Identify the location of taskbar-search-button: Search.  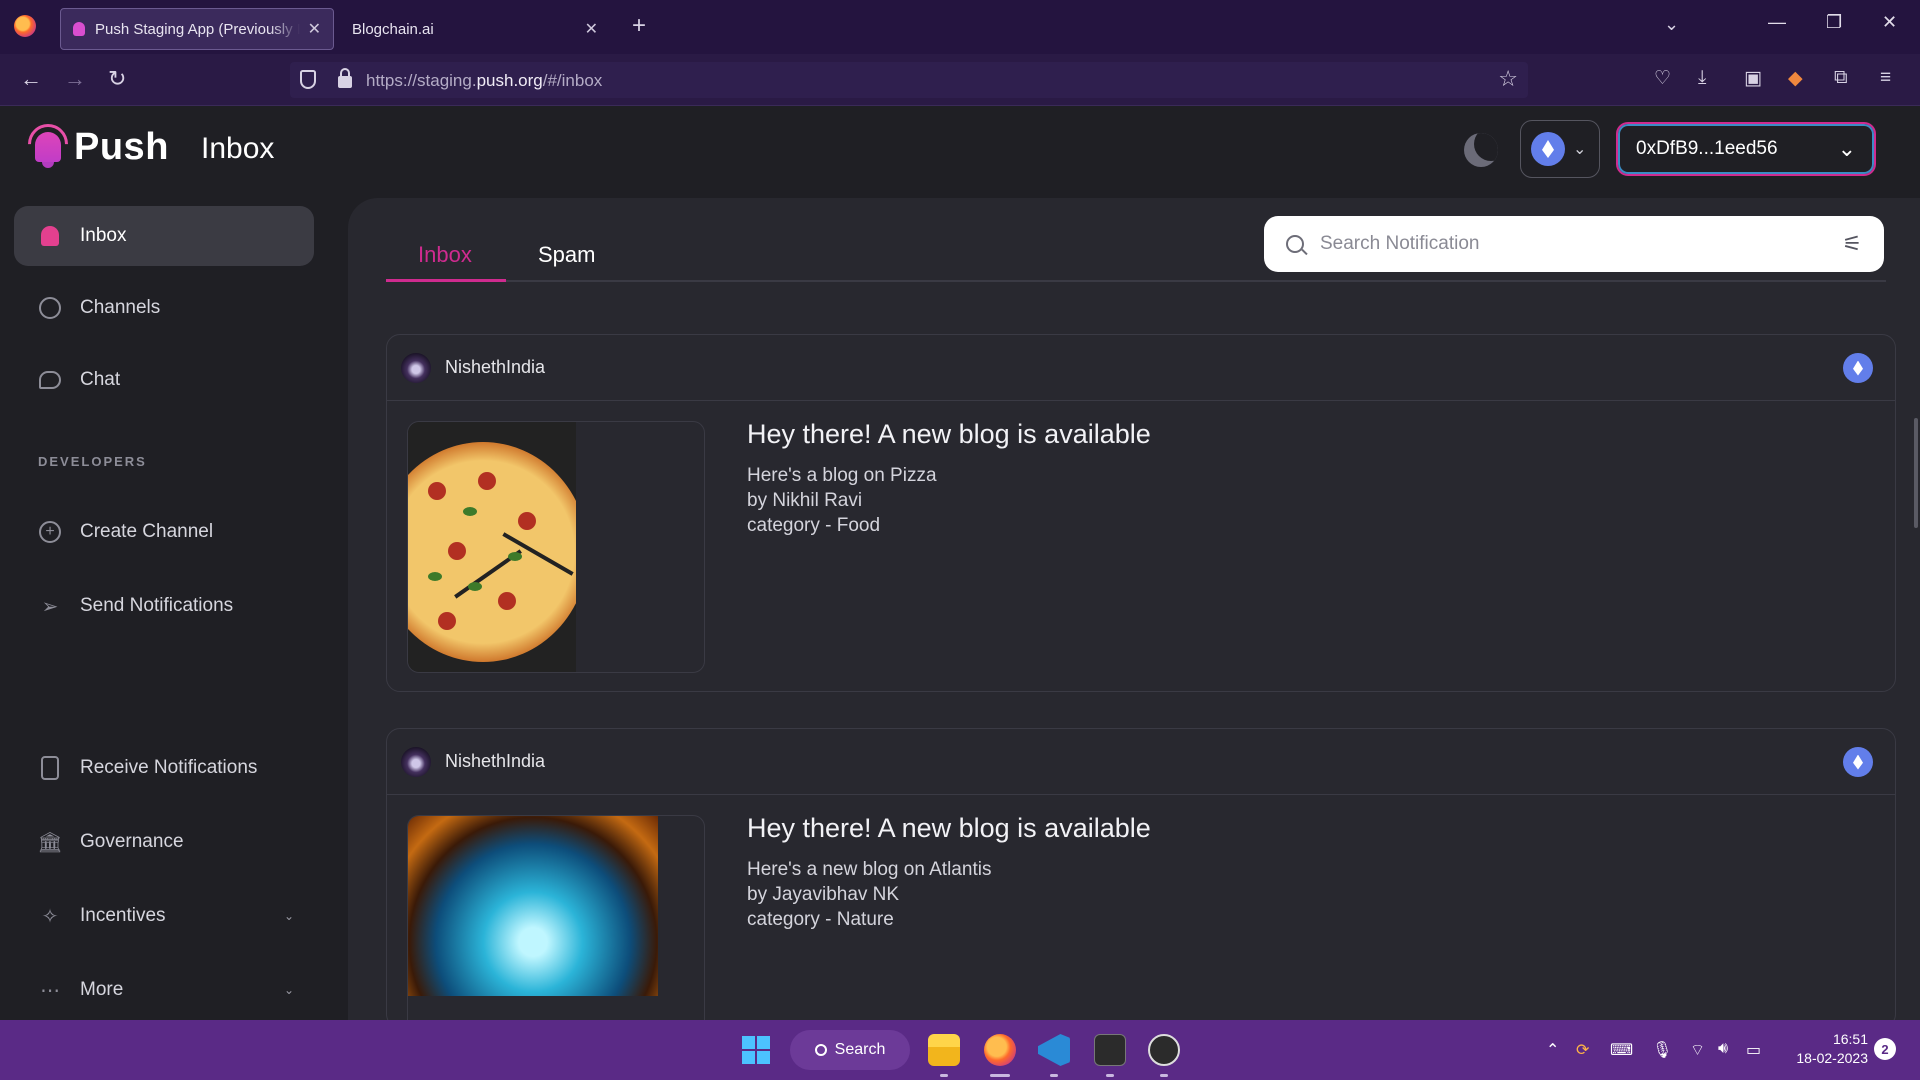
(850, 1050).